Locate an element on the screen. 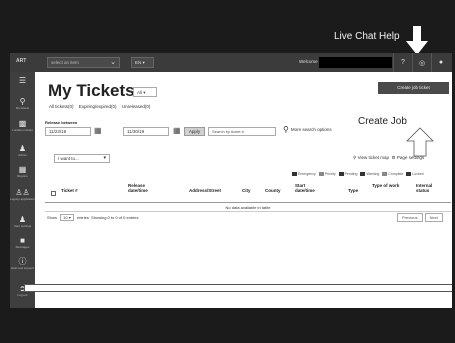 The image size is (455, 343). column-county: County is located at coordinates (273, 190).